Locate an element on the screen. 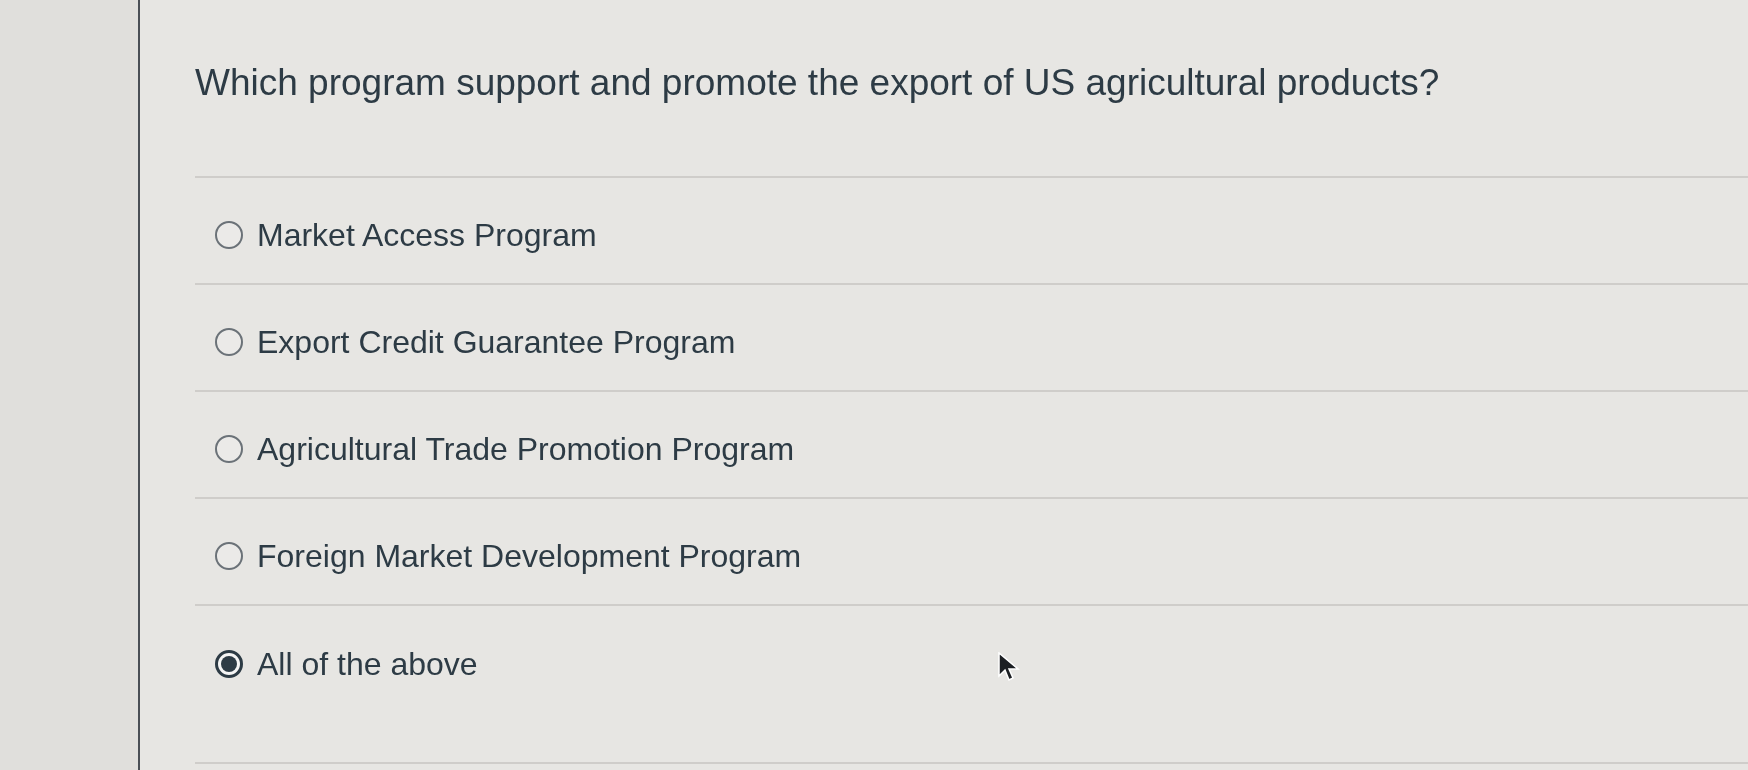 The image size is (1748, 770). option-label: Foreign Market Development Program is located at coordinates (529, 555).